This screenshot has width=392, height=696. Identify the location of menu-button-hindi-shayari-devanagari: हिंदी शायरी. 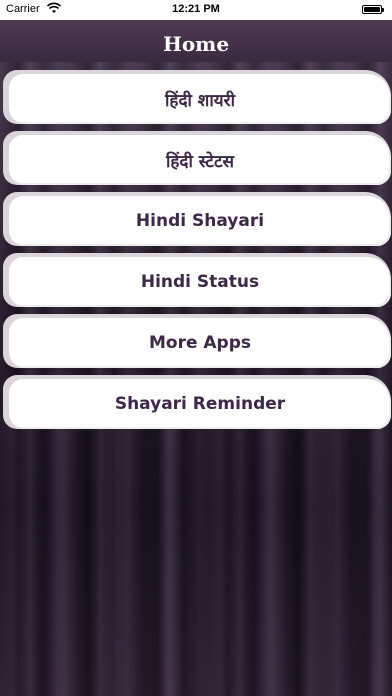
(197, 97).